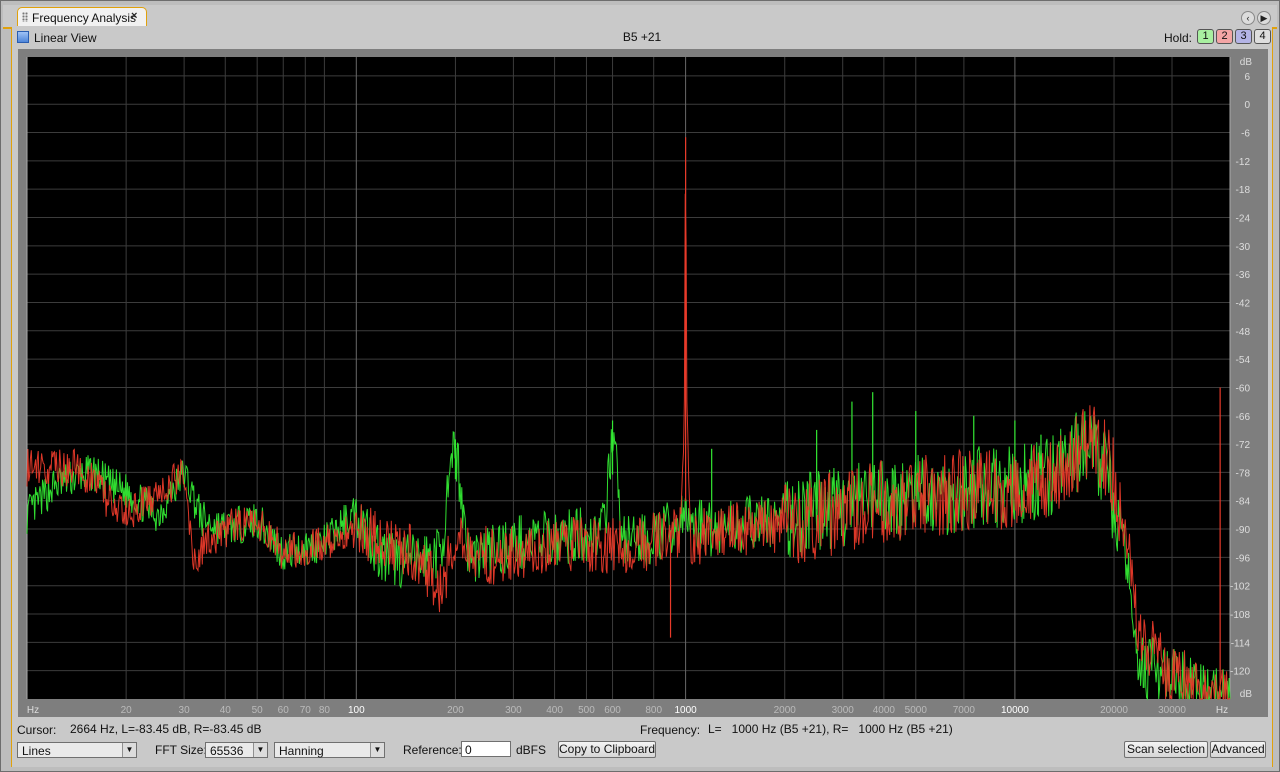 This screenshot has width=1280, height=772. I want to click on x-tick-label: 1000, so click(685, 710).